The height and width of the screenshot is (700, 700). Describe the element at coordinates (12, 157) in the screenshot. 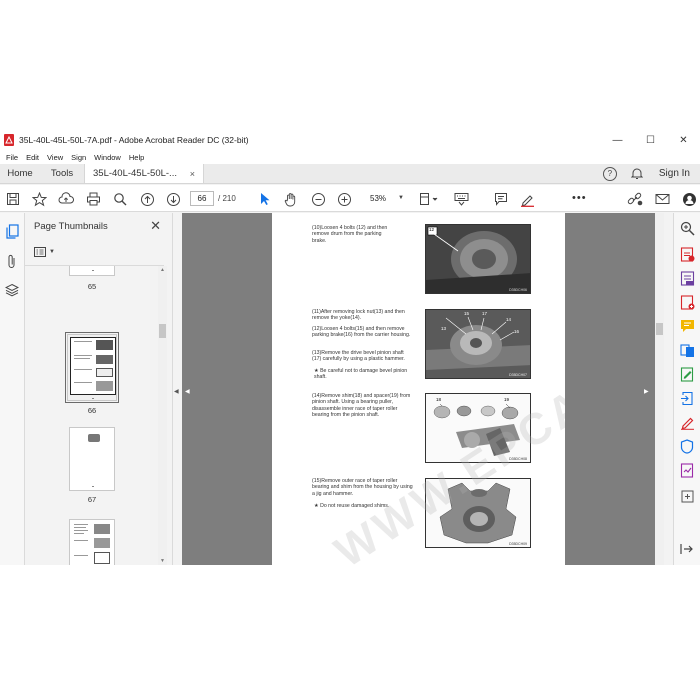

I see `menu-file: File` at that location.